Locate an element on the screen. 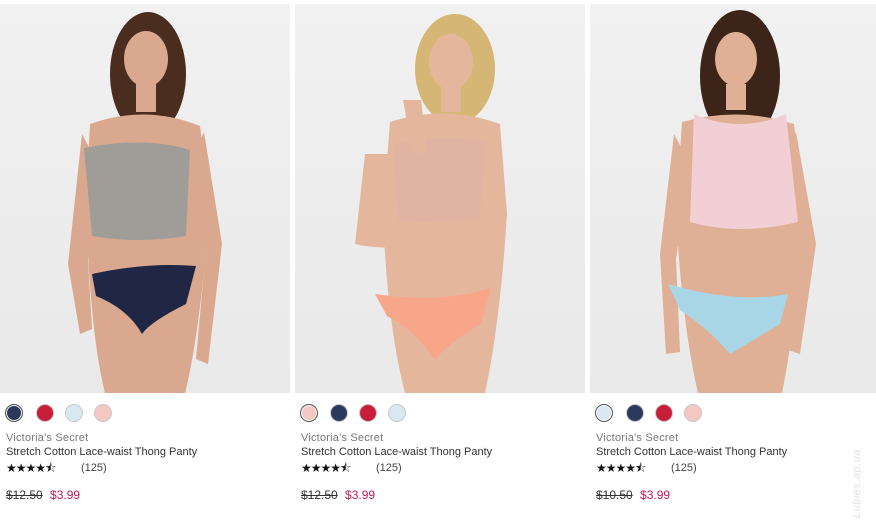 The height and width of the screenshot is (524, 876). original-price: $10.50 is located at coordinates (614, 495).